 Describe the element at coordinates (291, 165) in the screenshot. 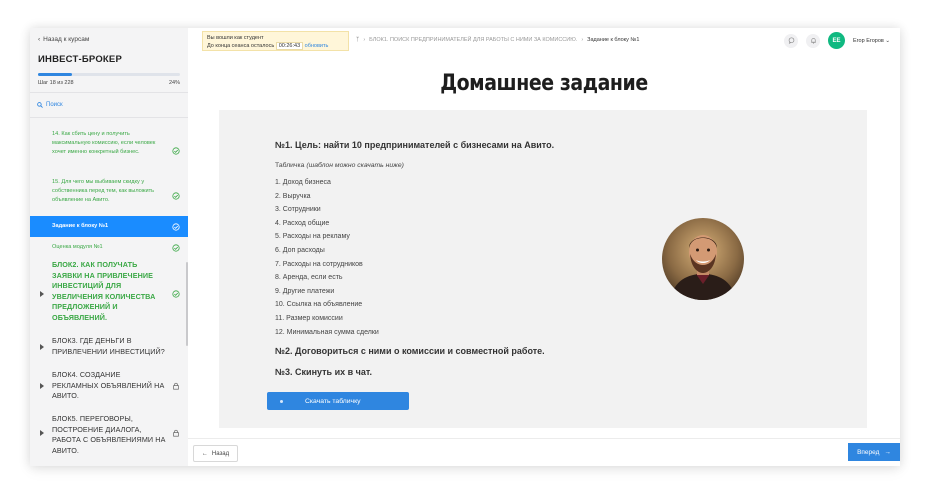

I see `table-intro-text: Табличка` at that location.